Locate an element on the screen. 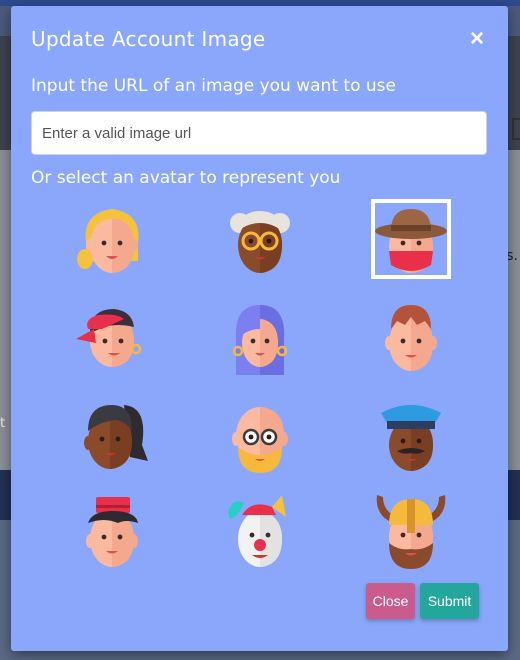  blonde-woman-avatar-icon is located at coordinates (108, 241).